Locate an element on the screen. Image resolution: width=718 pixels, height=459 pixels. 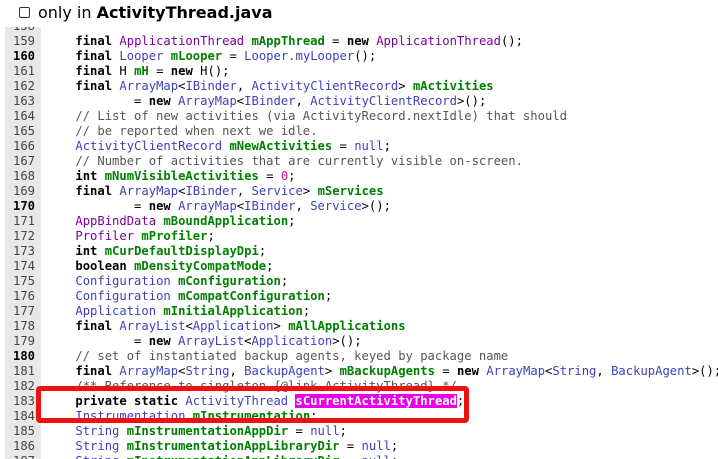
line-number: 174 is located at coordinates (23, 266).